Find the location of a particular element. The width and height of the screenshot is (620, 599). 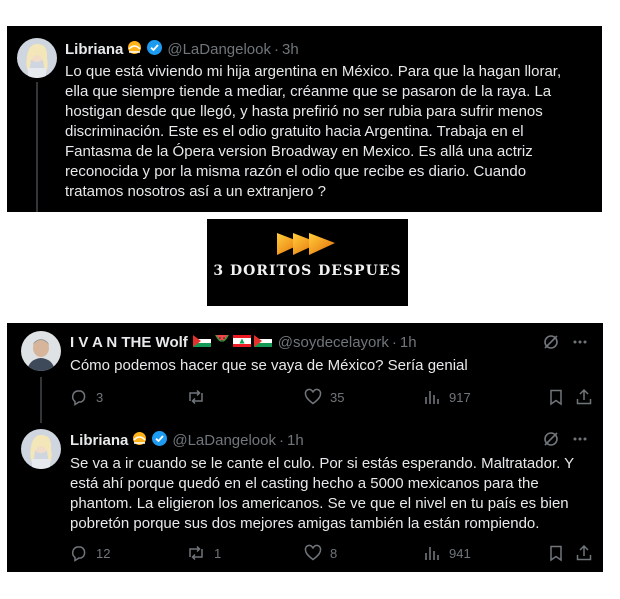

like-count: 8 is located at coordinates (334, 553).